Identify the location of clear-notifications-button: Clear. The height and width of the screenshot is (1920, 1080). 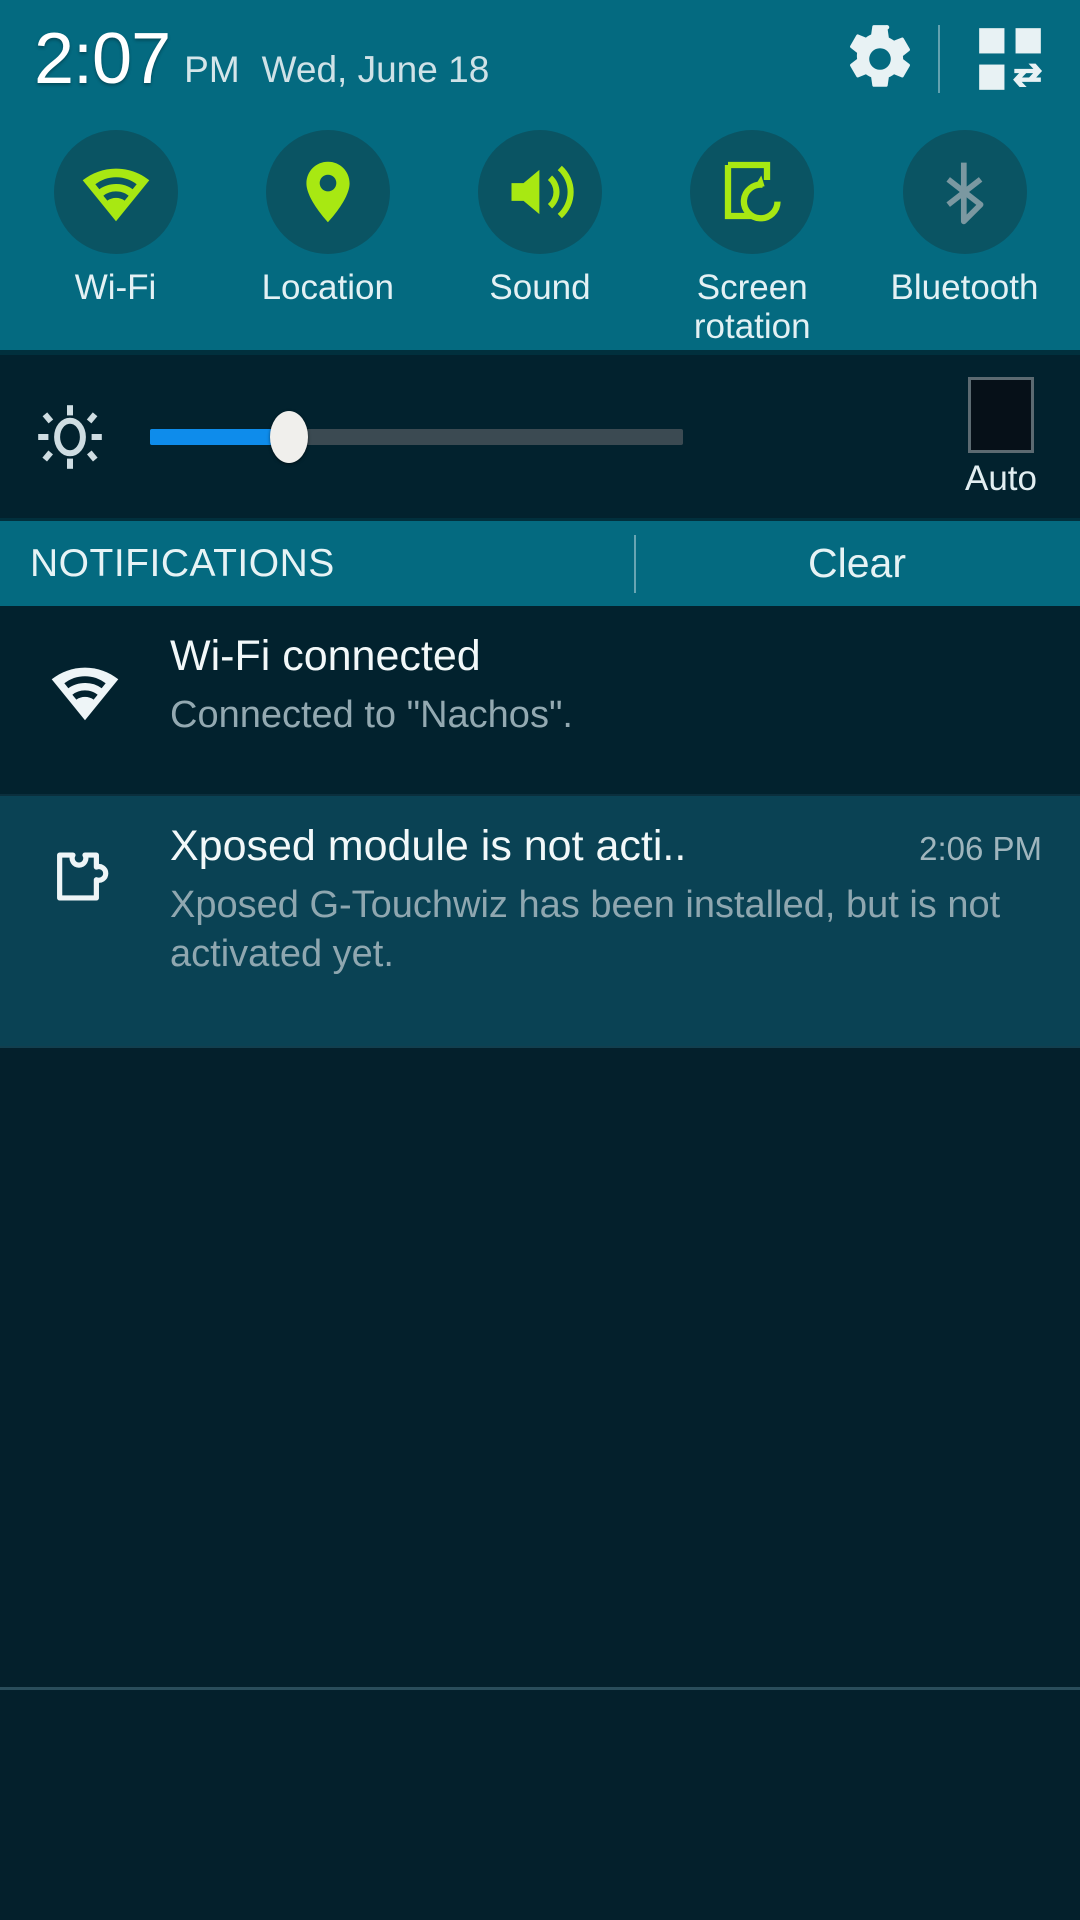
(857, 563).